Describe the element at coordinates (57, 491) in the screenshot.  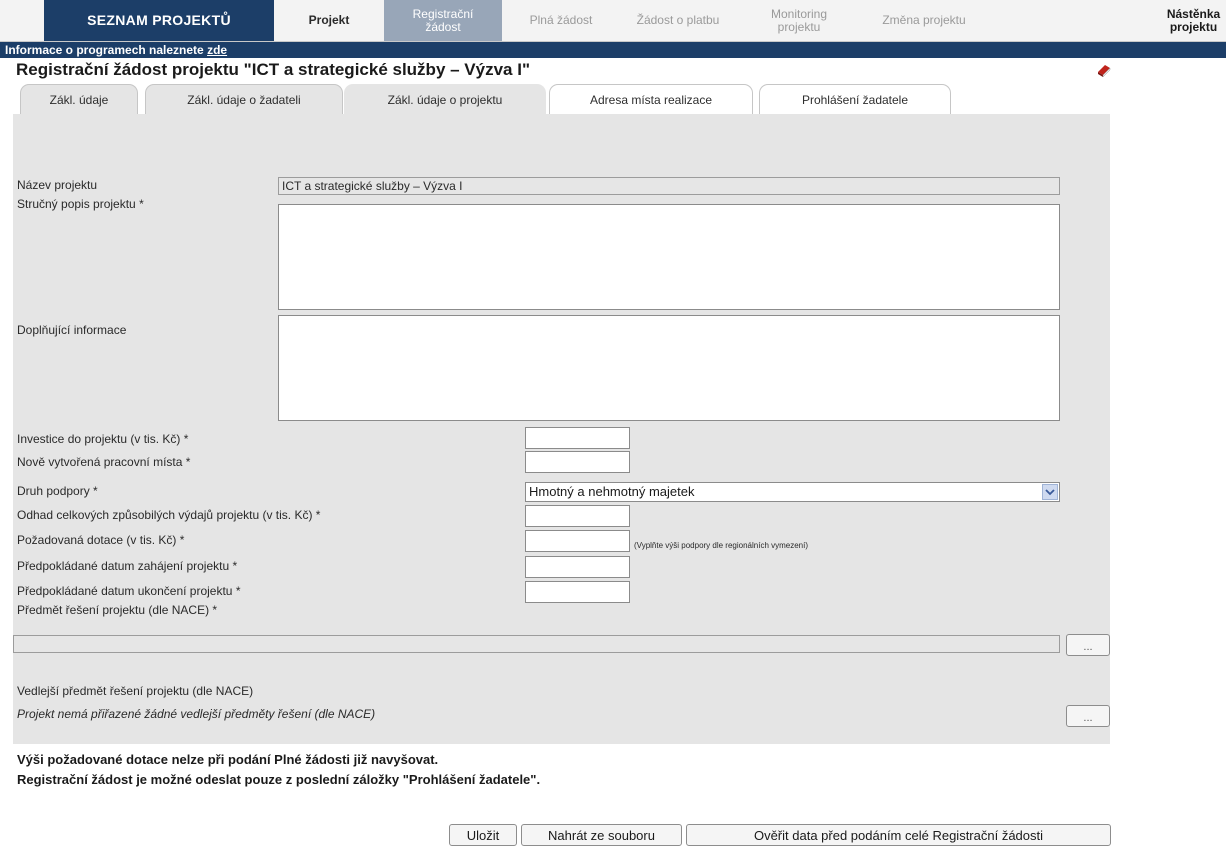
I see `support-type-label: Druh podpory *` at that location.